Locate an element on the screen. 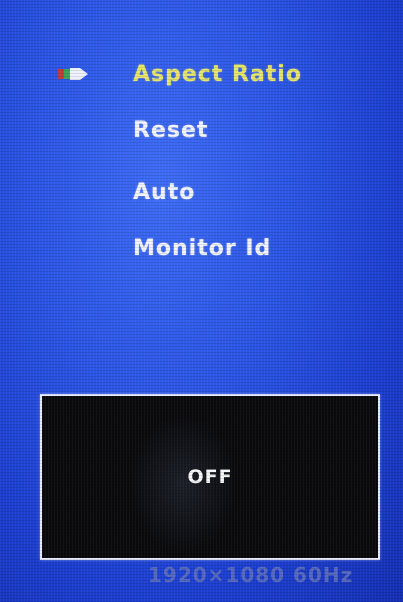  menu-item-aspect-ratio: Aspect Ratio is located at coordinates (217, 74).